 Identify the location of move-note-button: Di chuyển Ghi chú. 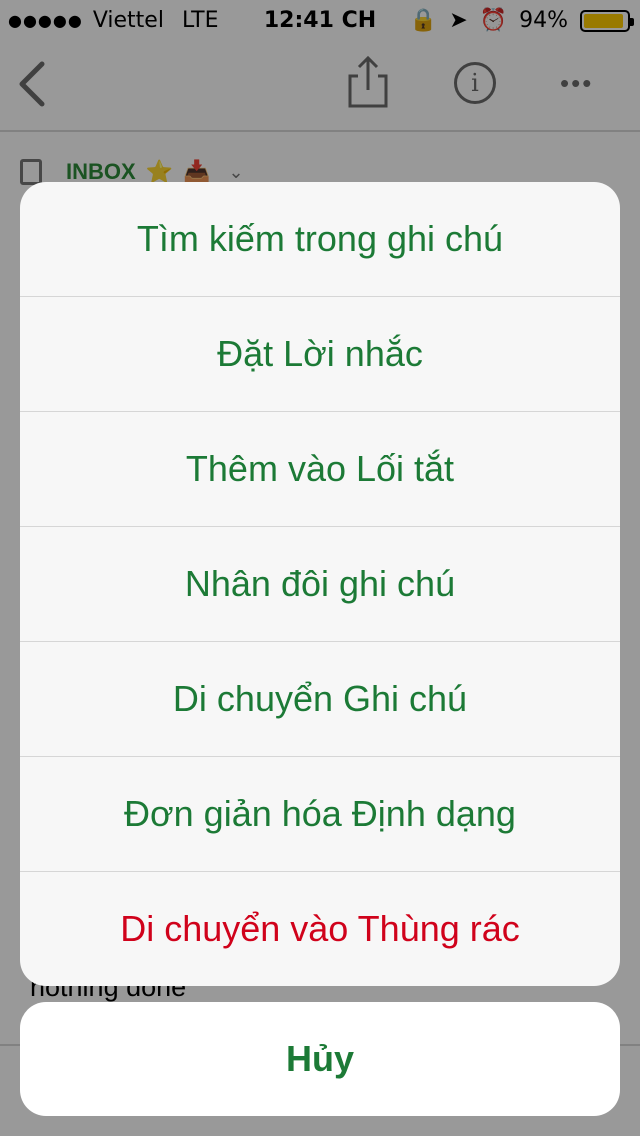
(320, 699).